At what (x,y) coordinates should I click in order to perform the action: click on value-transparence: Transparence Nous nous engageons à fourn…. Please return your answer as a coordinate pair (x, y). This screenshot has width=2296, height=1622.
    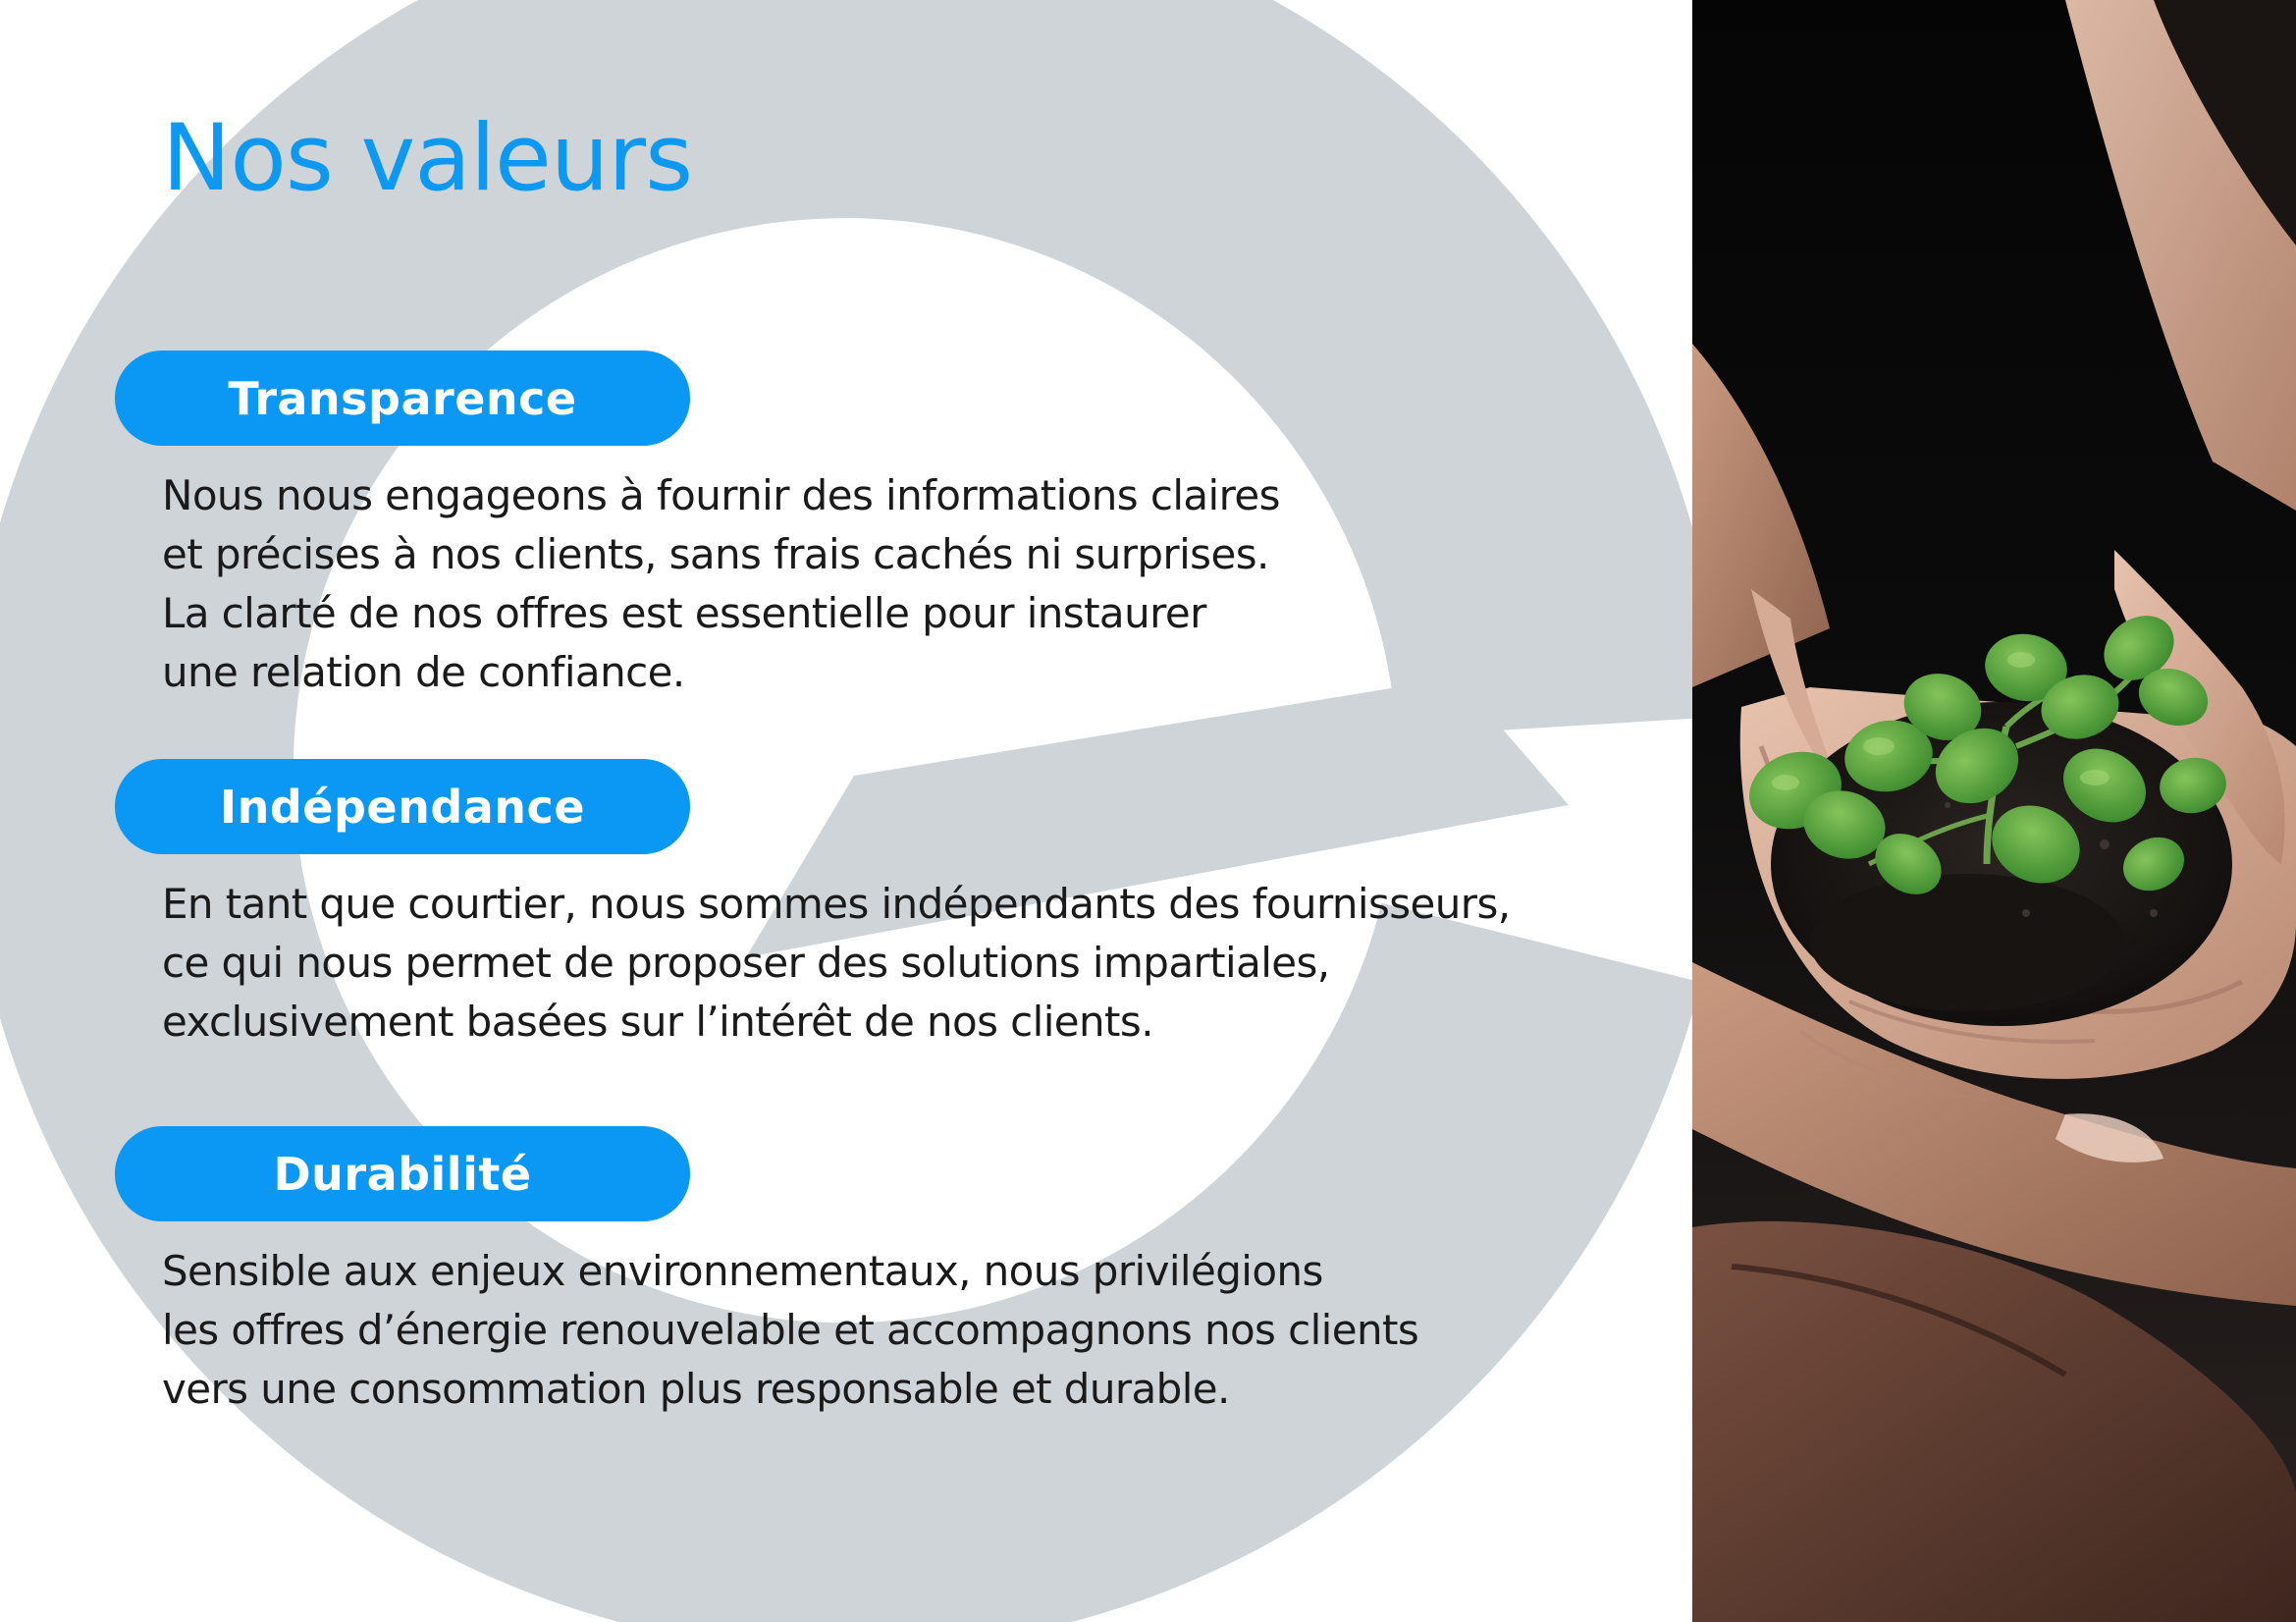
    Looking at the image, I should click on (904, 526).